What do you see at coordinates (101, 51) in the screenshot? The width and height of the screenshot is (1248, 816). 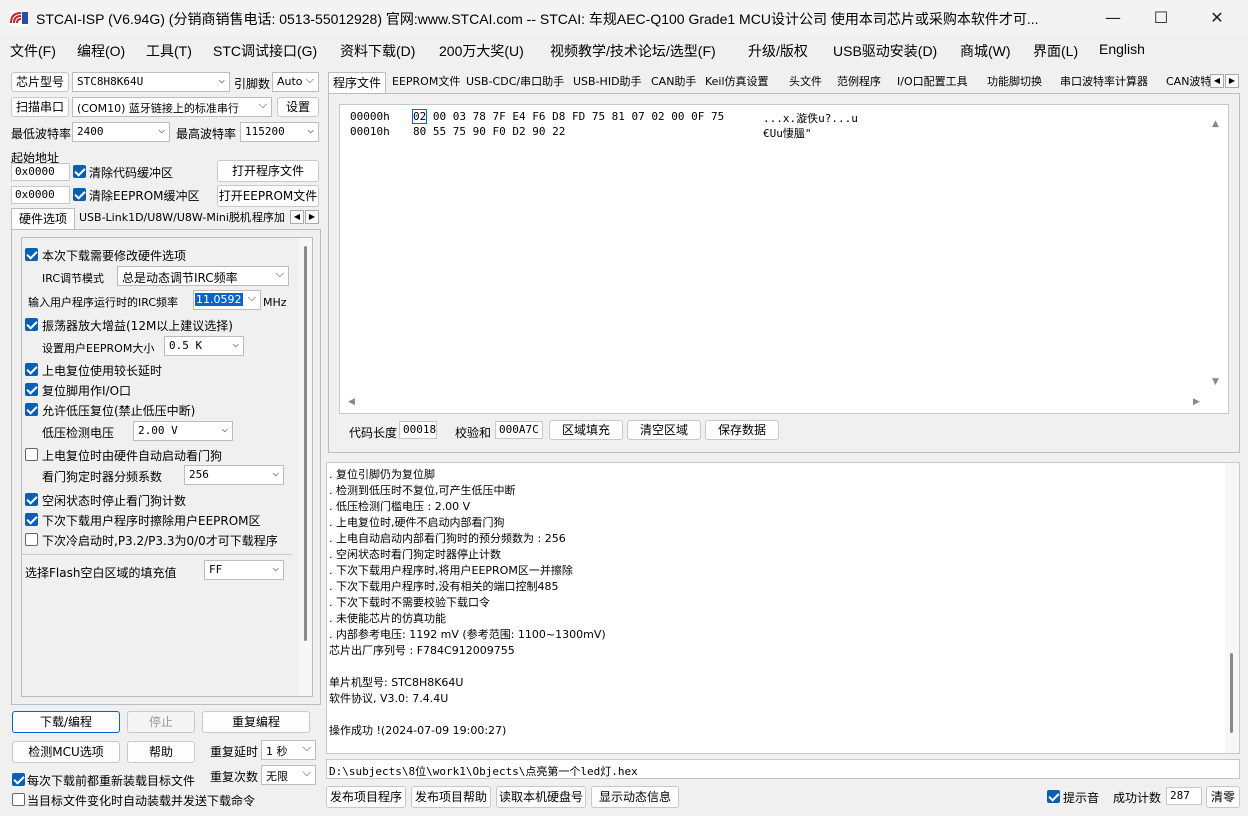 I see `menu-program: 编程(O)` at bounding box center [101, 51].